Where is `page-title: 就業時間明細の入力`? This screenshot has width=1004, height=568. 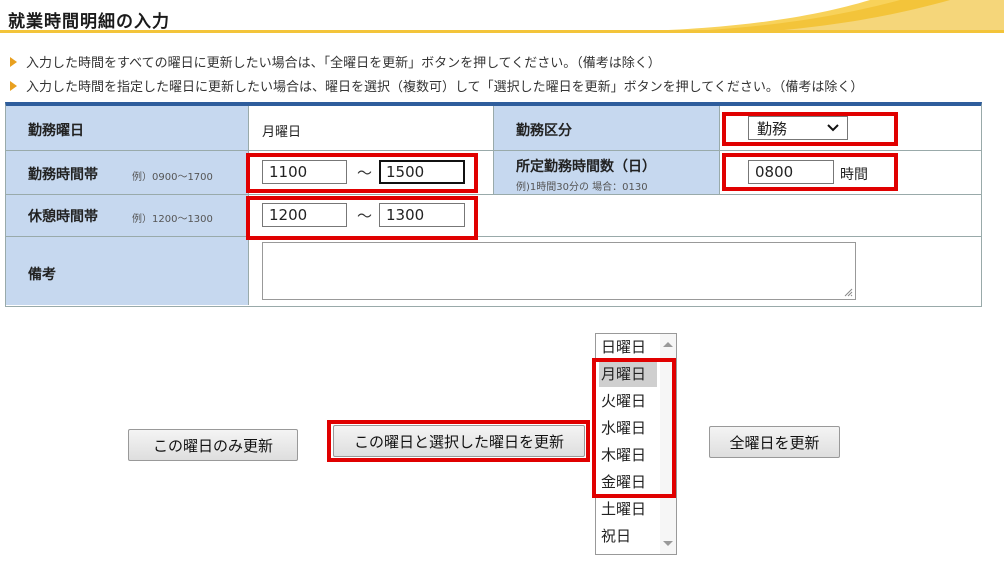
page-title: 就業時間明細の入力 is located at coordinates (89, 22).